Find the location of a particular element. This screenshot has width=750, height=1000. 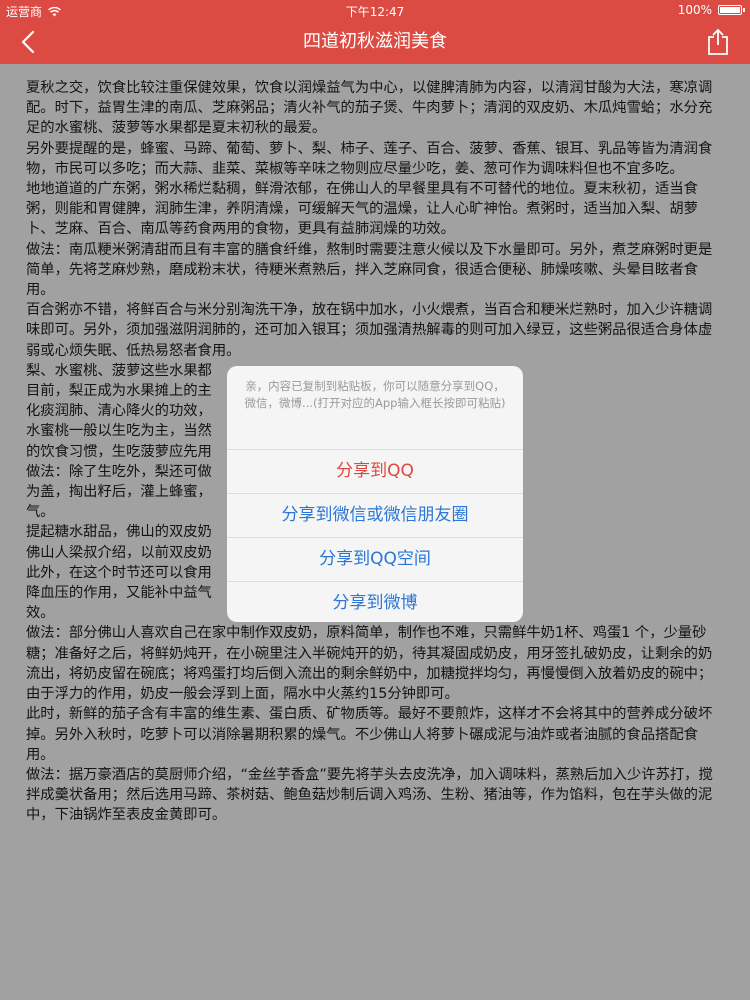

share-button is located at coordinates (718, 42).